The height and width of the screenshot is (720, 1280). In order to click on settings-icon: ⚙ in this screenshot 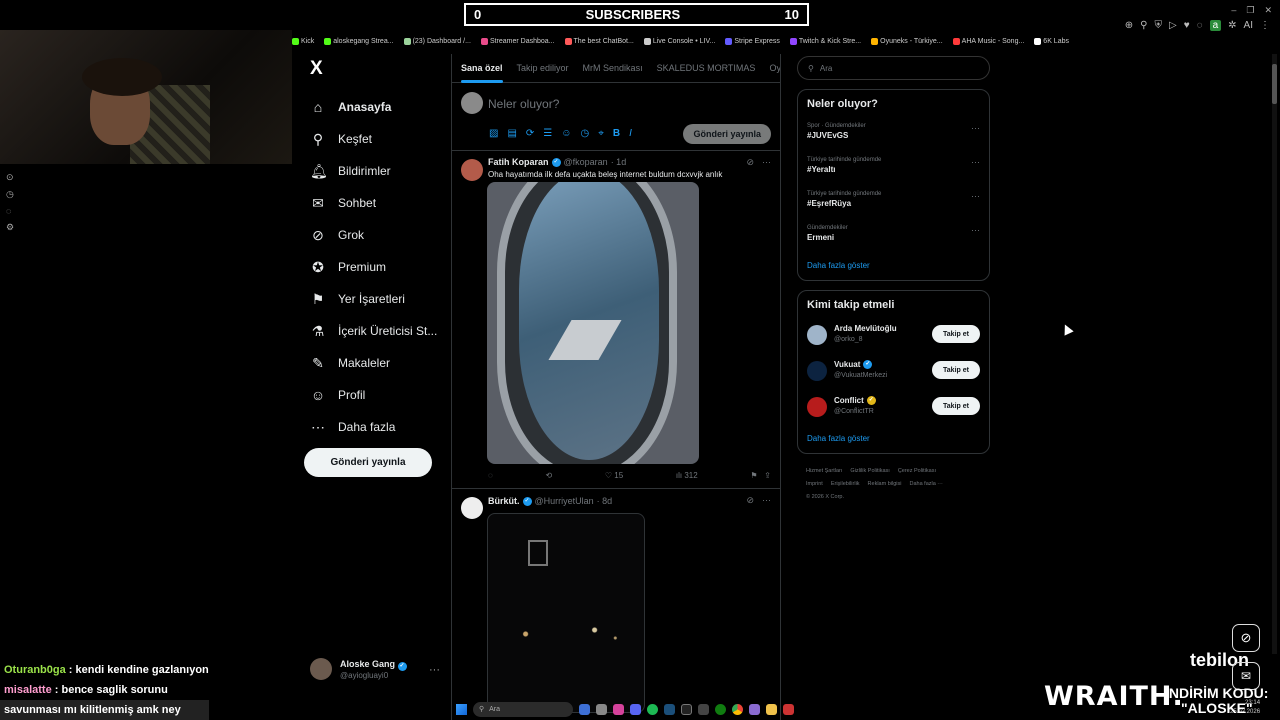, I will do `click(10, 227)`.